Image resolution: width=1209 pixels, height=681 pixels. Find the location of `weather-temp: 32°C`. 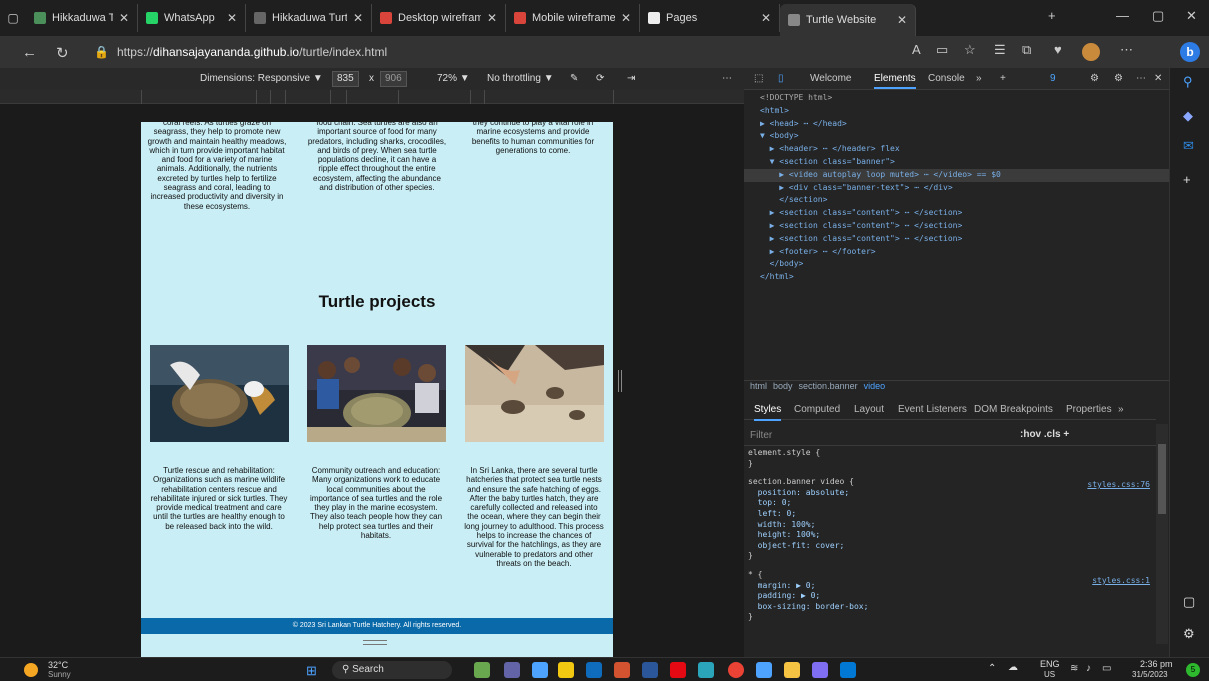

weather-temp: 32°C is located at coordinates (58, 665).